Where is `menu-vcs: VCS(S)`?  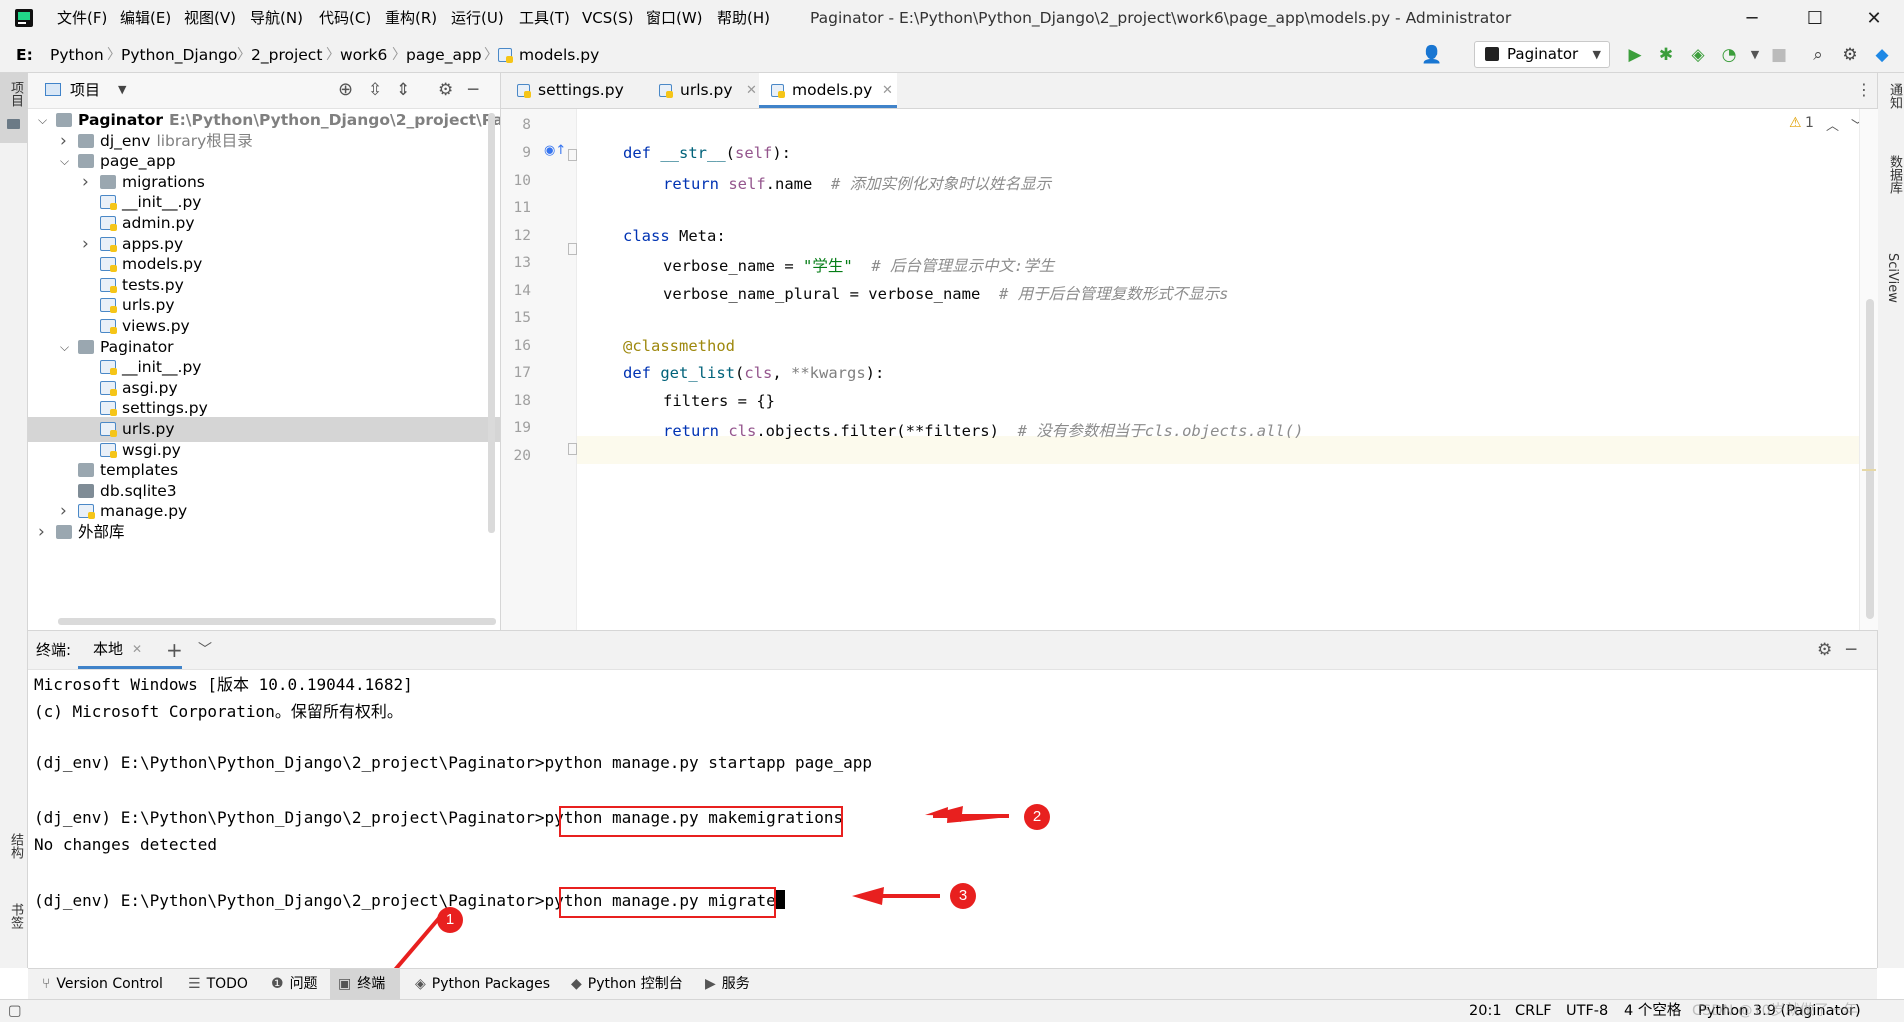
menu-vcs: VCS(S) is located at coordinates (607, 18).